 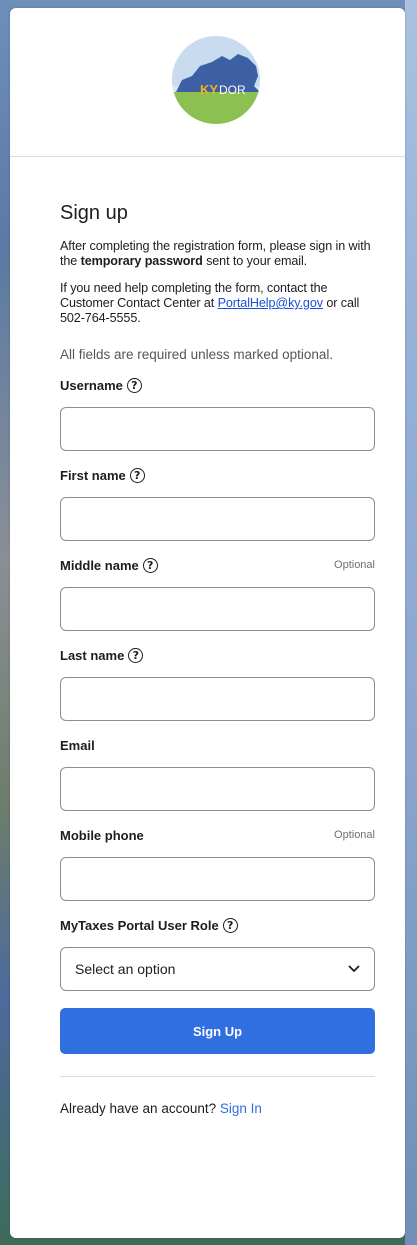 What do you see at coordinates (354, 968) in the screenshot?
I see `chevron-down-icon` at bounding box center [354, 968].